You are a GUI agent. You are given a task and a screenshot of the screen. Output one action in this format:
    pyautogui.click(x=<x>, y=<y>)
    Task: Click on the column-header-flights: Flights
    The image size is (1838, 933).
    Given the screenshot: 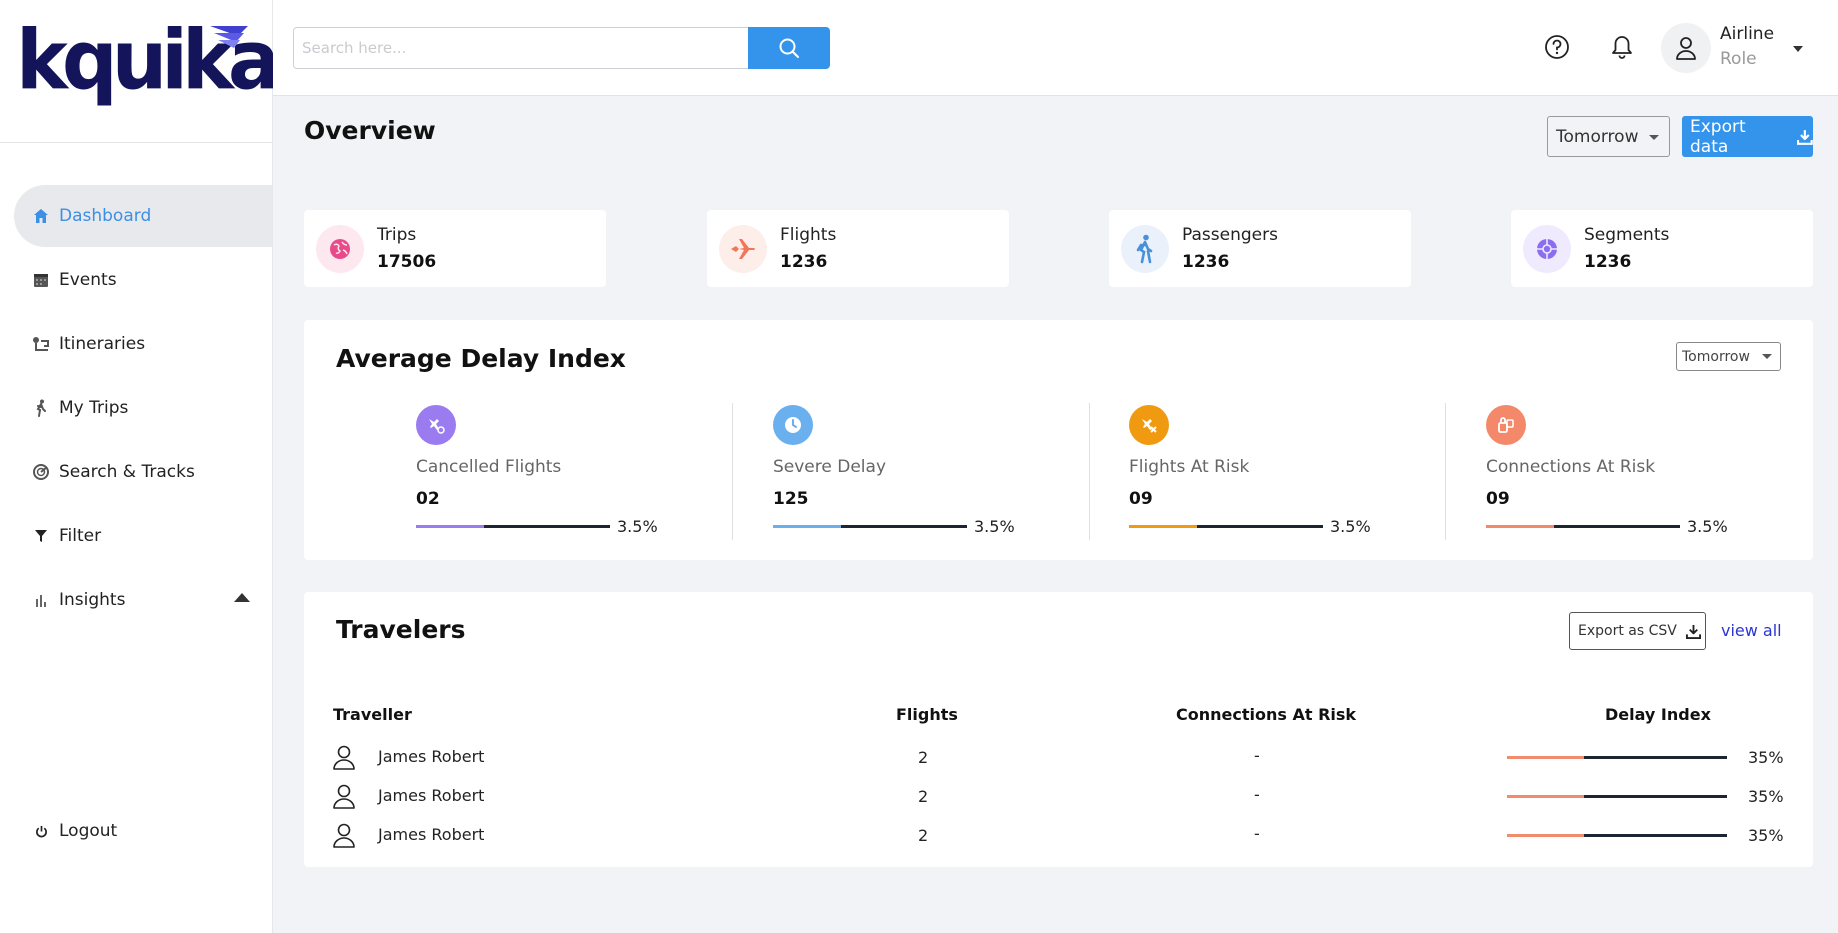 What is the action you would take?
    pyautogui.click(x=927, y=714)
    